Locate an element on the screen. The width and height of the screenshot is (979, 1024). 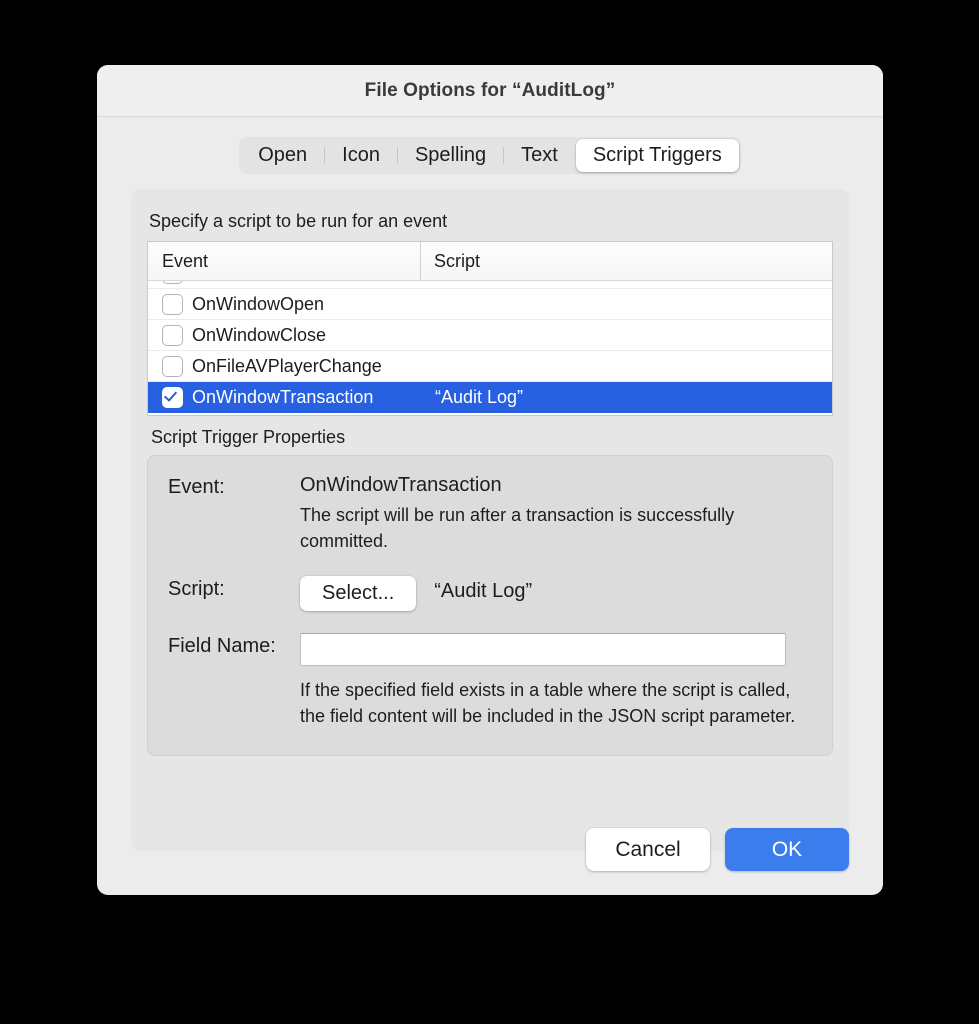
event-label: Event: is located at coordinates (196, 487).